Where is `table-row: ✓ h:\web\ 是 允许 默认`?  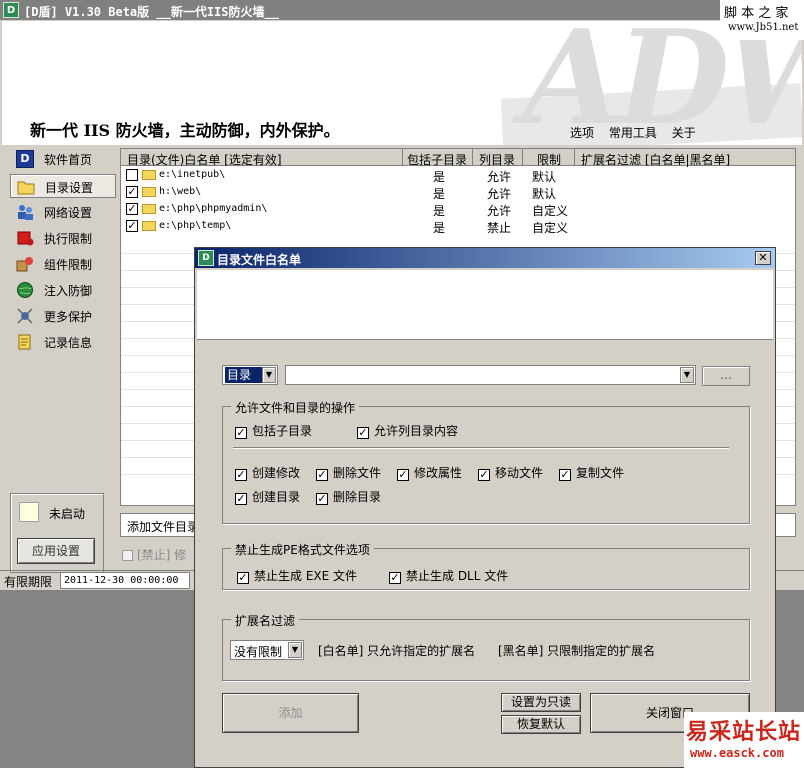
table-row: ✓ h:\web\ 是 允许 默认 is located at coordinates (458, 192).